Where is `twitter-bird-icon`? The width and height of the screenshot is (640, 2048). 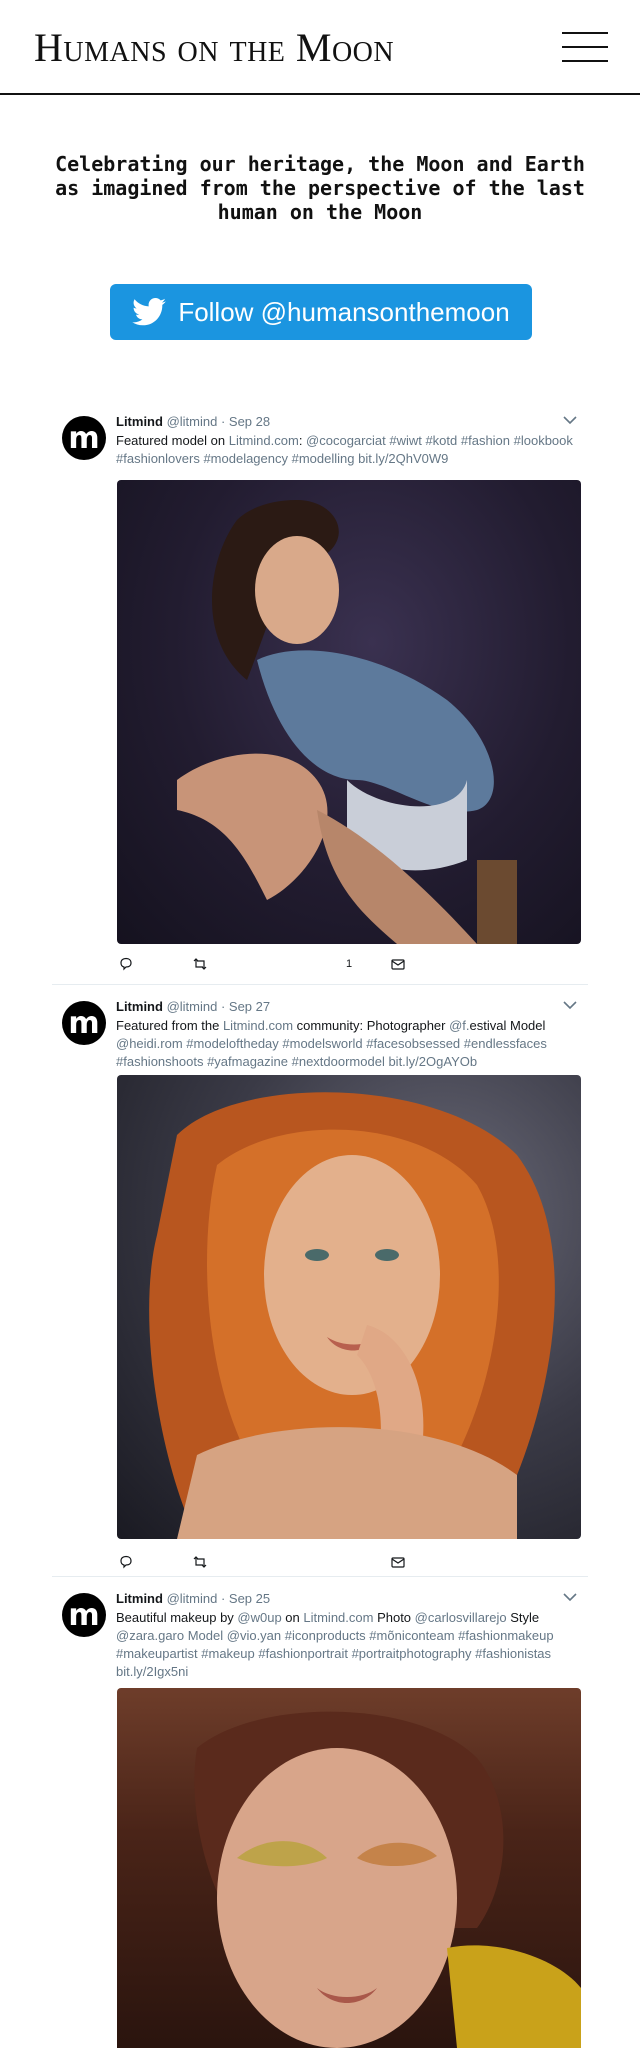 twitter-bird-icon is located at coordinates (149, 312).